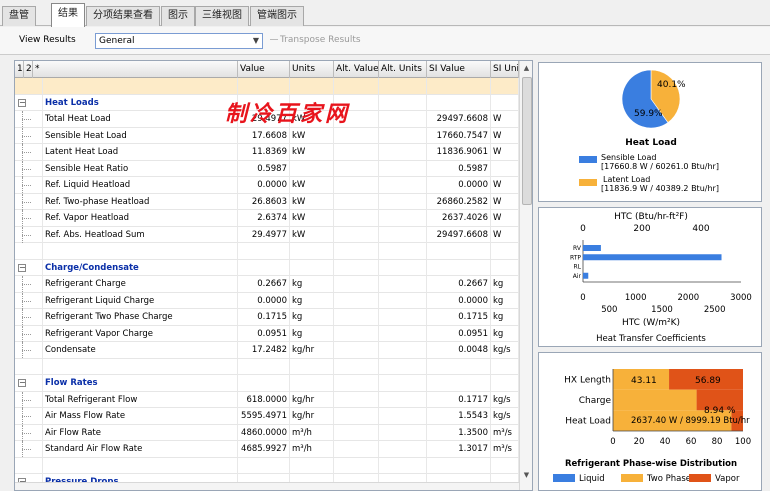 This screenshot has height=491, width=770. Describe the element at coordinates (527, 141) in the screenshot. I see `scroll-thumb` at that location.